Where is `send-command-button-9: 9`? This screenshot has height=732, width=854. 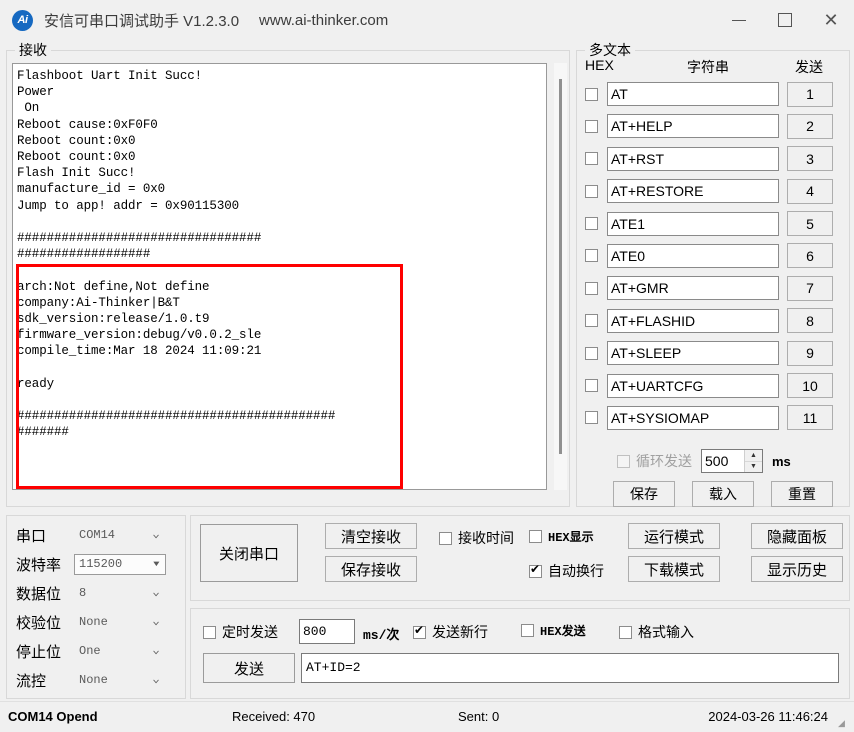
send-command-button-9: 9 is located at coordinates (810, 353).